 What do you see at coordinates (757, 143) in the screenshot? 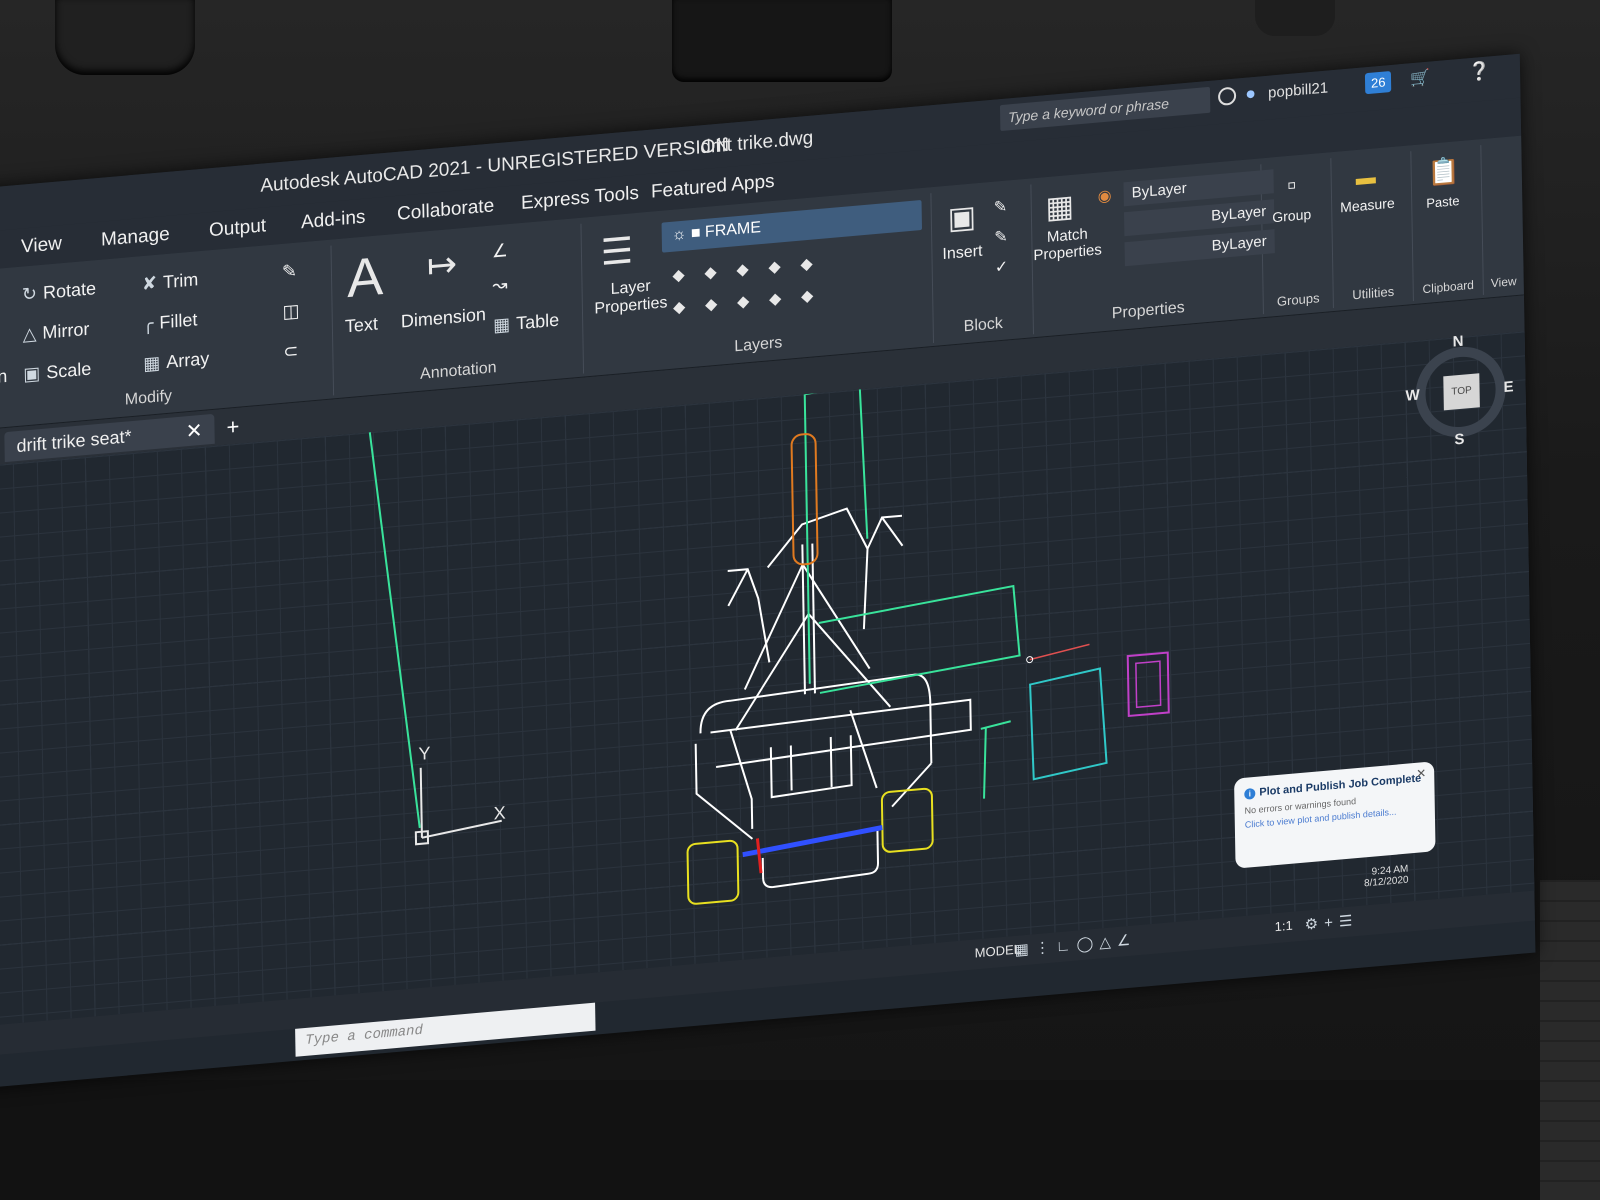
I see `file-name: drift trike.dwg` at bounding box center [757, 143].